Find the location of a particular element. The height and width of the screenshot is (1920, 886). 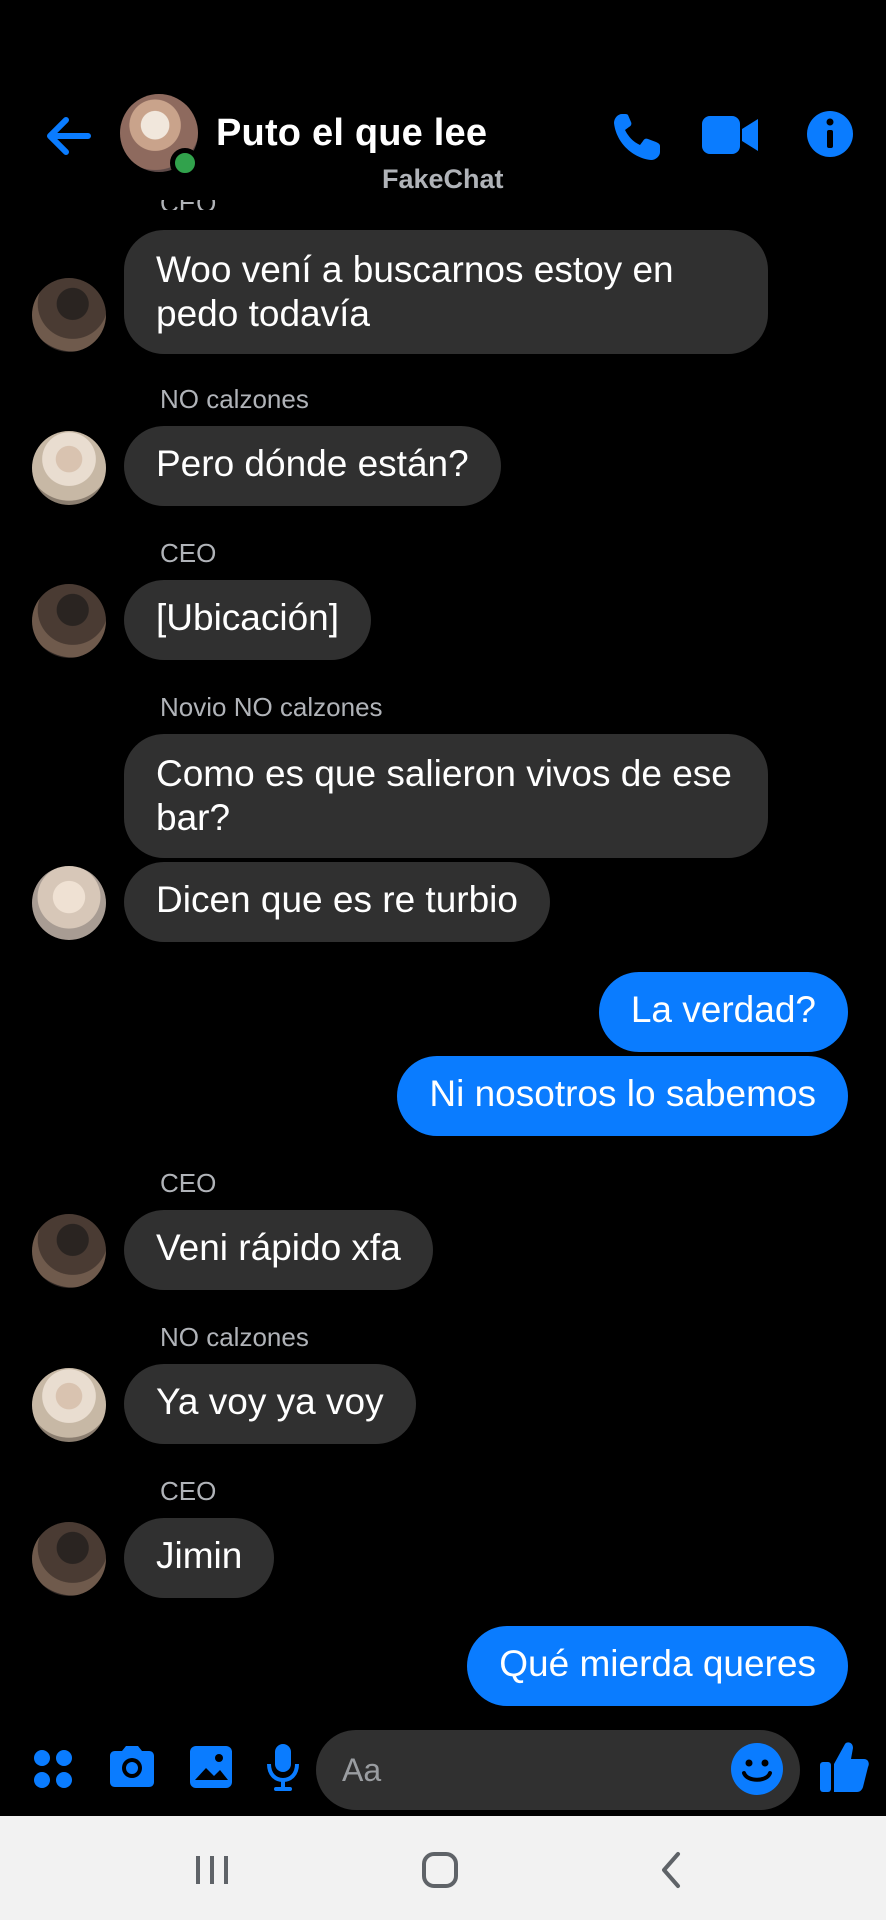

message-bubble-incoming: Veni rápido xfa is located at coordinates (278, 1250).